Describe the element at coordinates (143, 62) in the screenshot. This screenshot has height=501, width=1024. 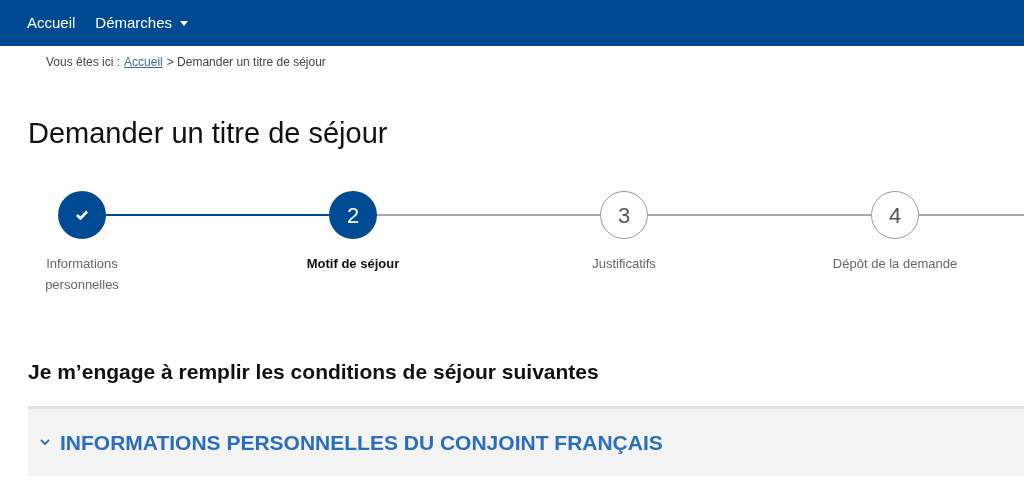
I see `breadcrumb-link: Accueil` at that location.